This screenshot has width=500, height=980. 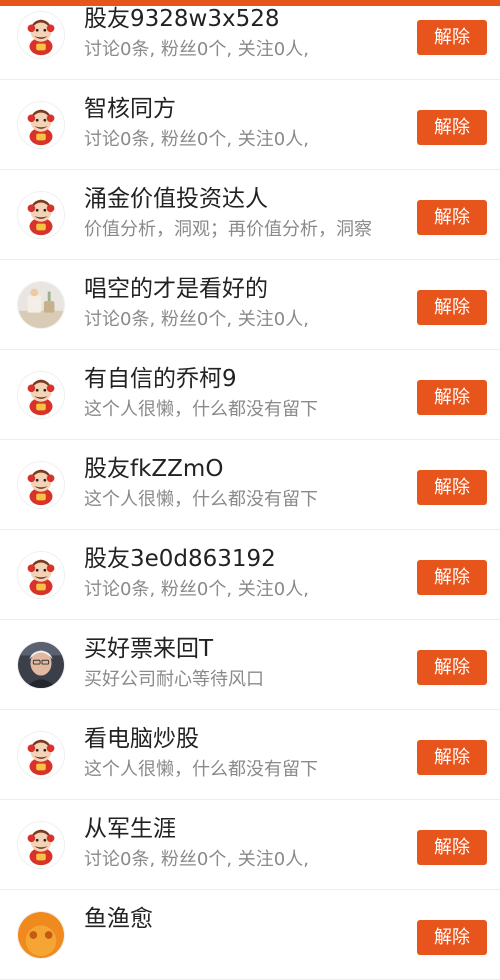 I want to click on list-item: 看电脑炒股 这个人很懒，什么都没有留下 解除, so click(x=250, y=755).